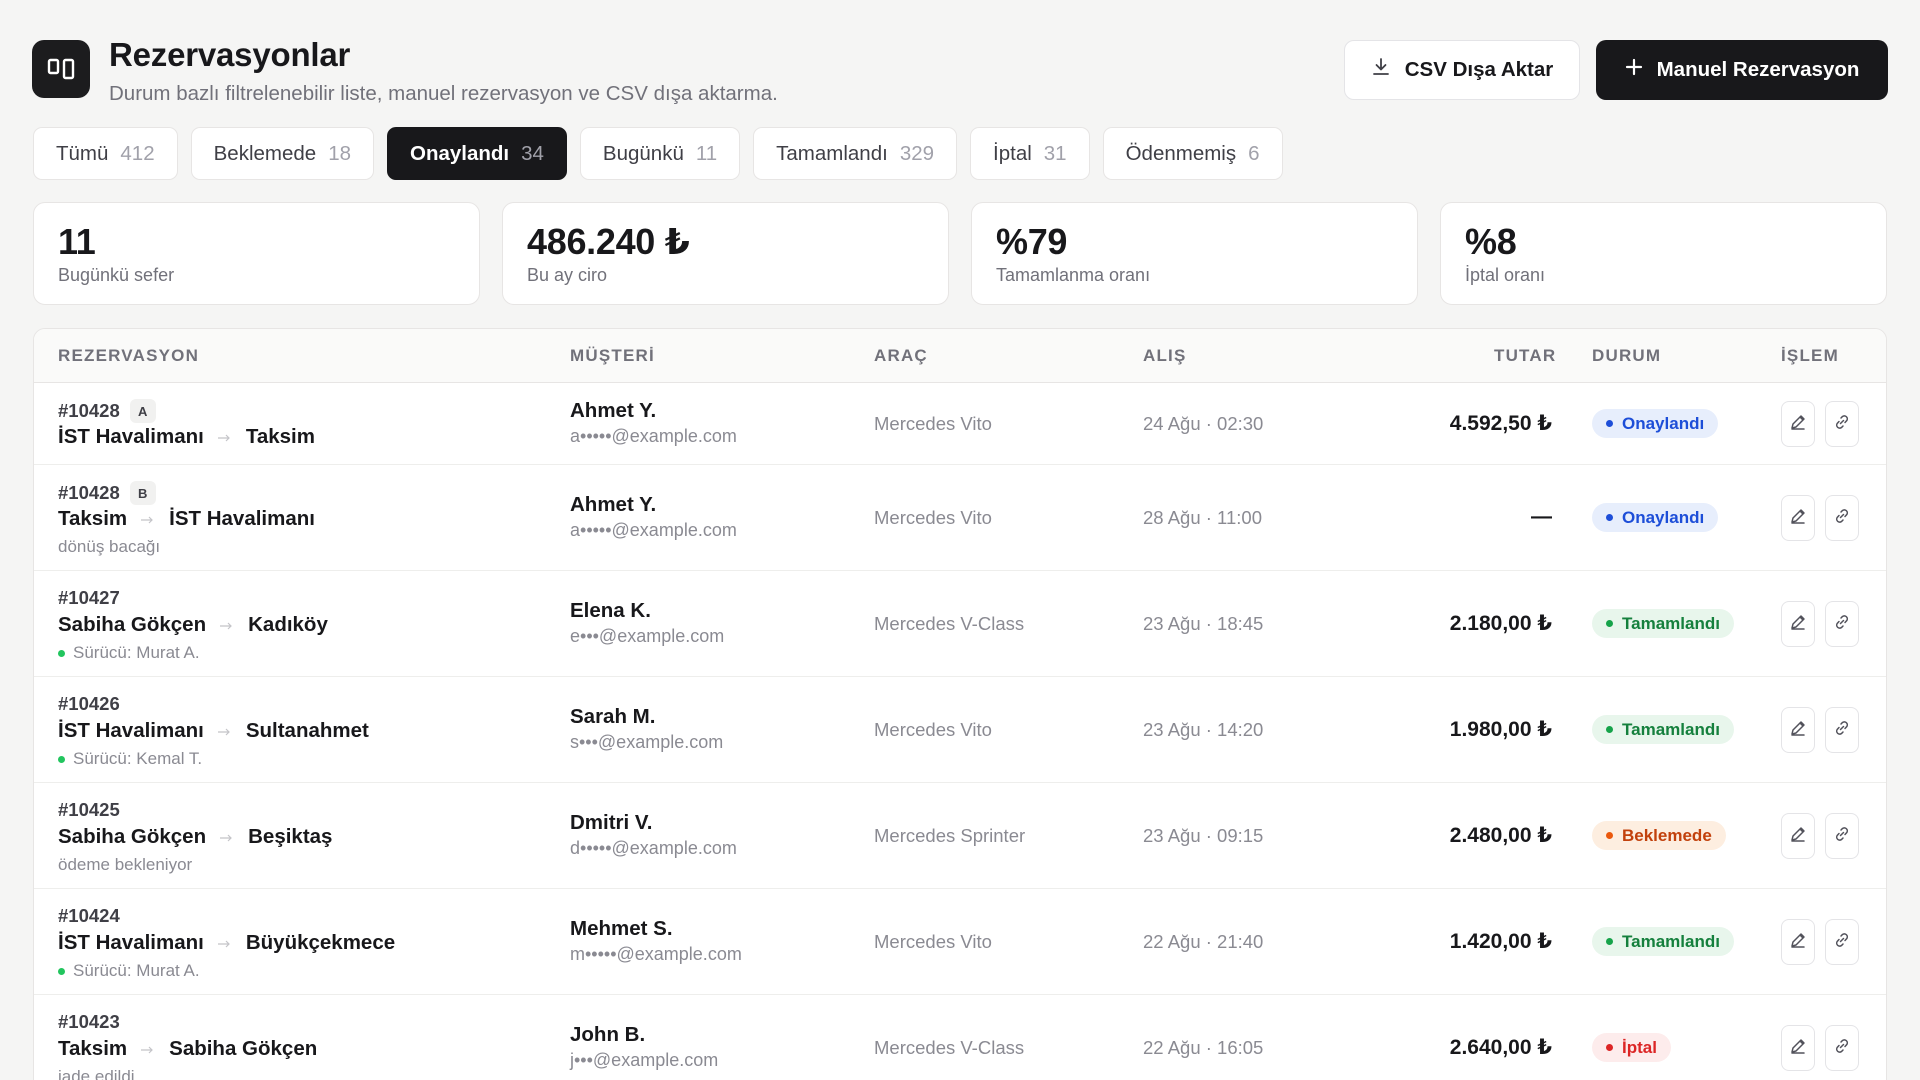 This screenshot has width=1920, height=1080. I want to click on stat-label: İptal oranı, so click(1505, 275).